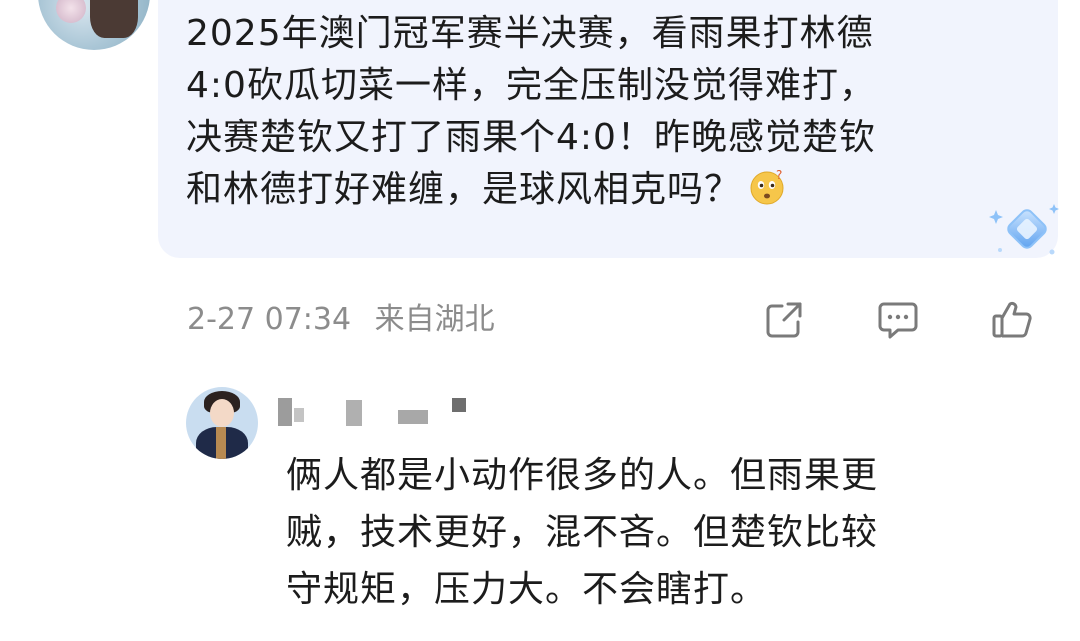 This screenshot has height=641, width=1080. What do you see at coordinates (531, 137) in the screenshot?
I see `post-line-3: 决赛楚钦又打了雨果个4:0！昨晚感觉楚钦` at bounding box center [531, 137].